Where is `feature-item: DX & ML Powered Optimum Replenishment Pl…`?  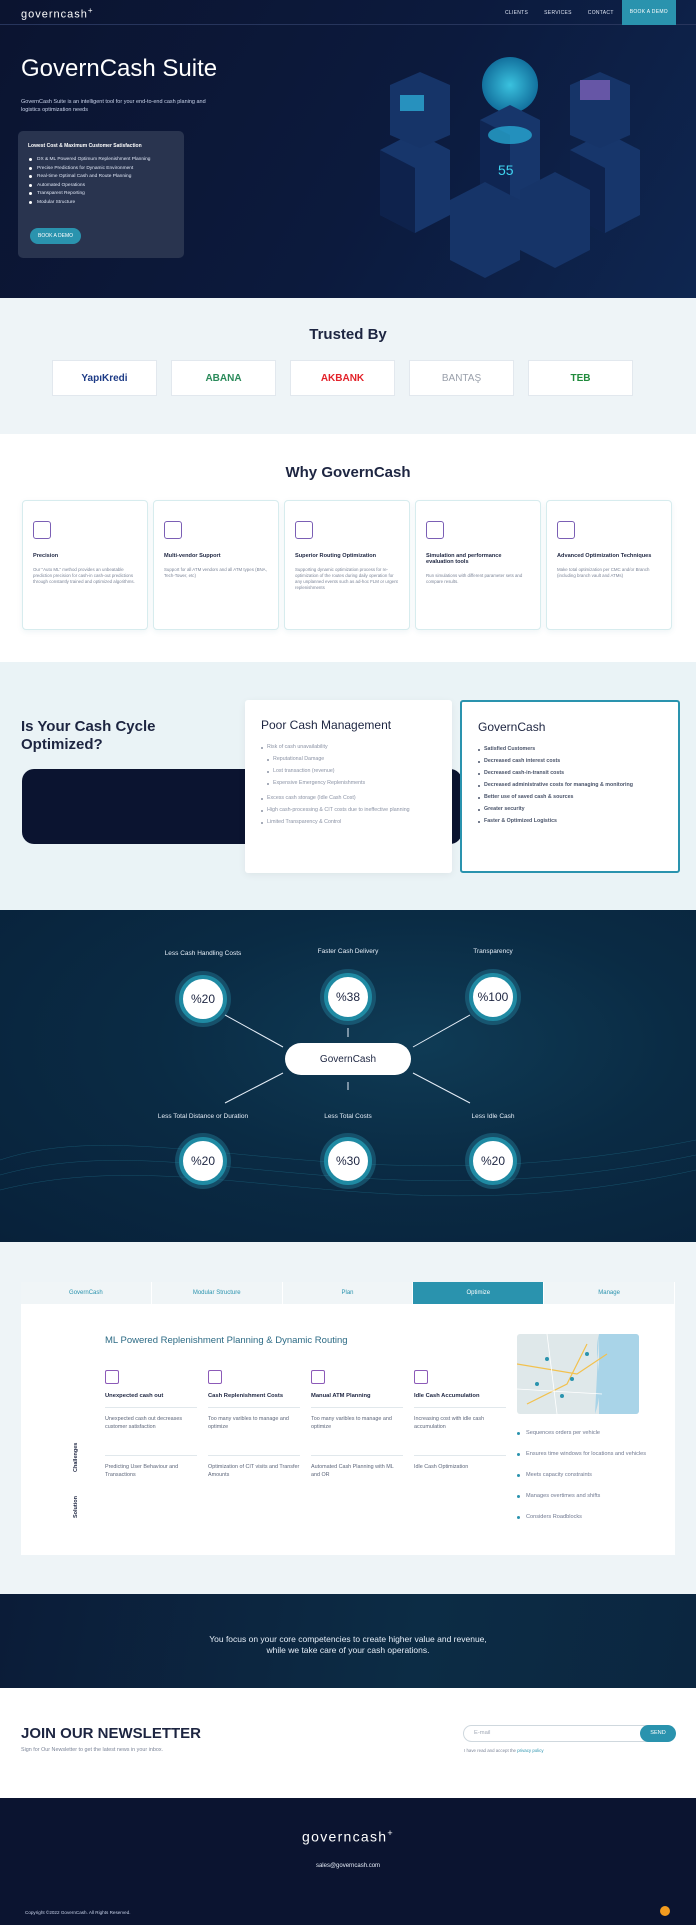
feature-item: DX & ML Powered Optimum Replenishment Pl… is located at coordinates (101, 159).